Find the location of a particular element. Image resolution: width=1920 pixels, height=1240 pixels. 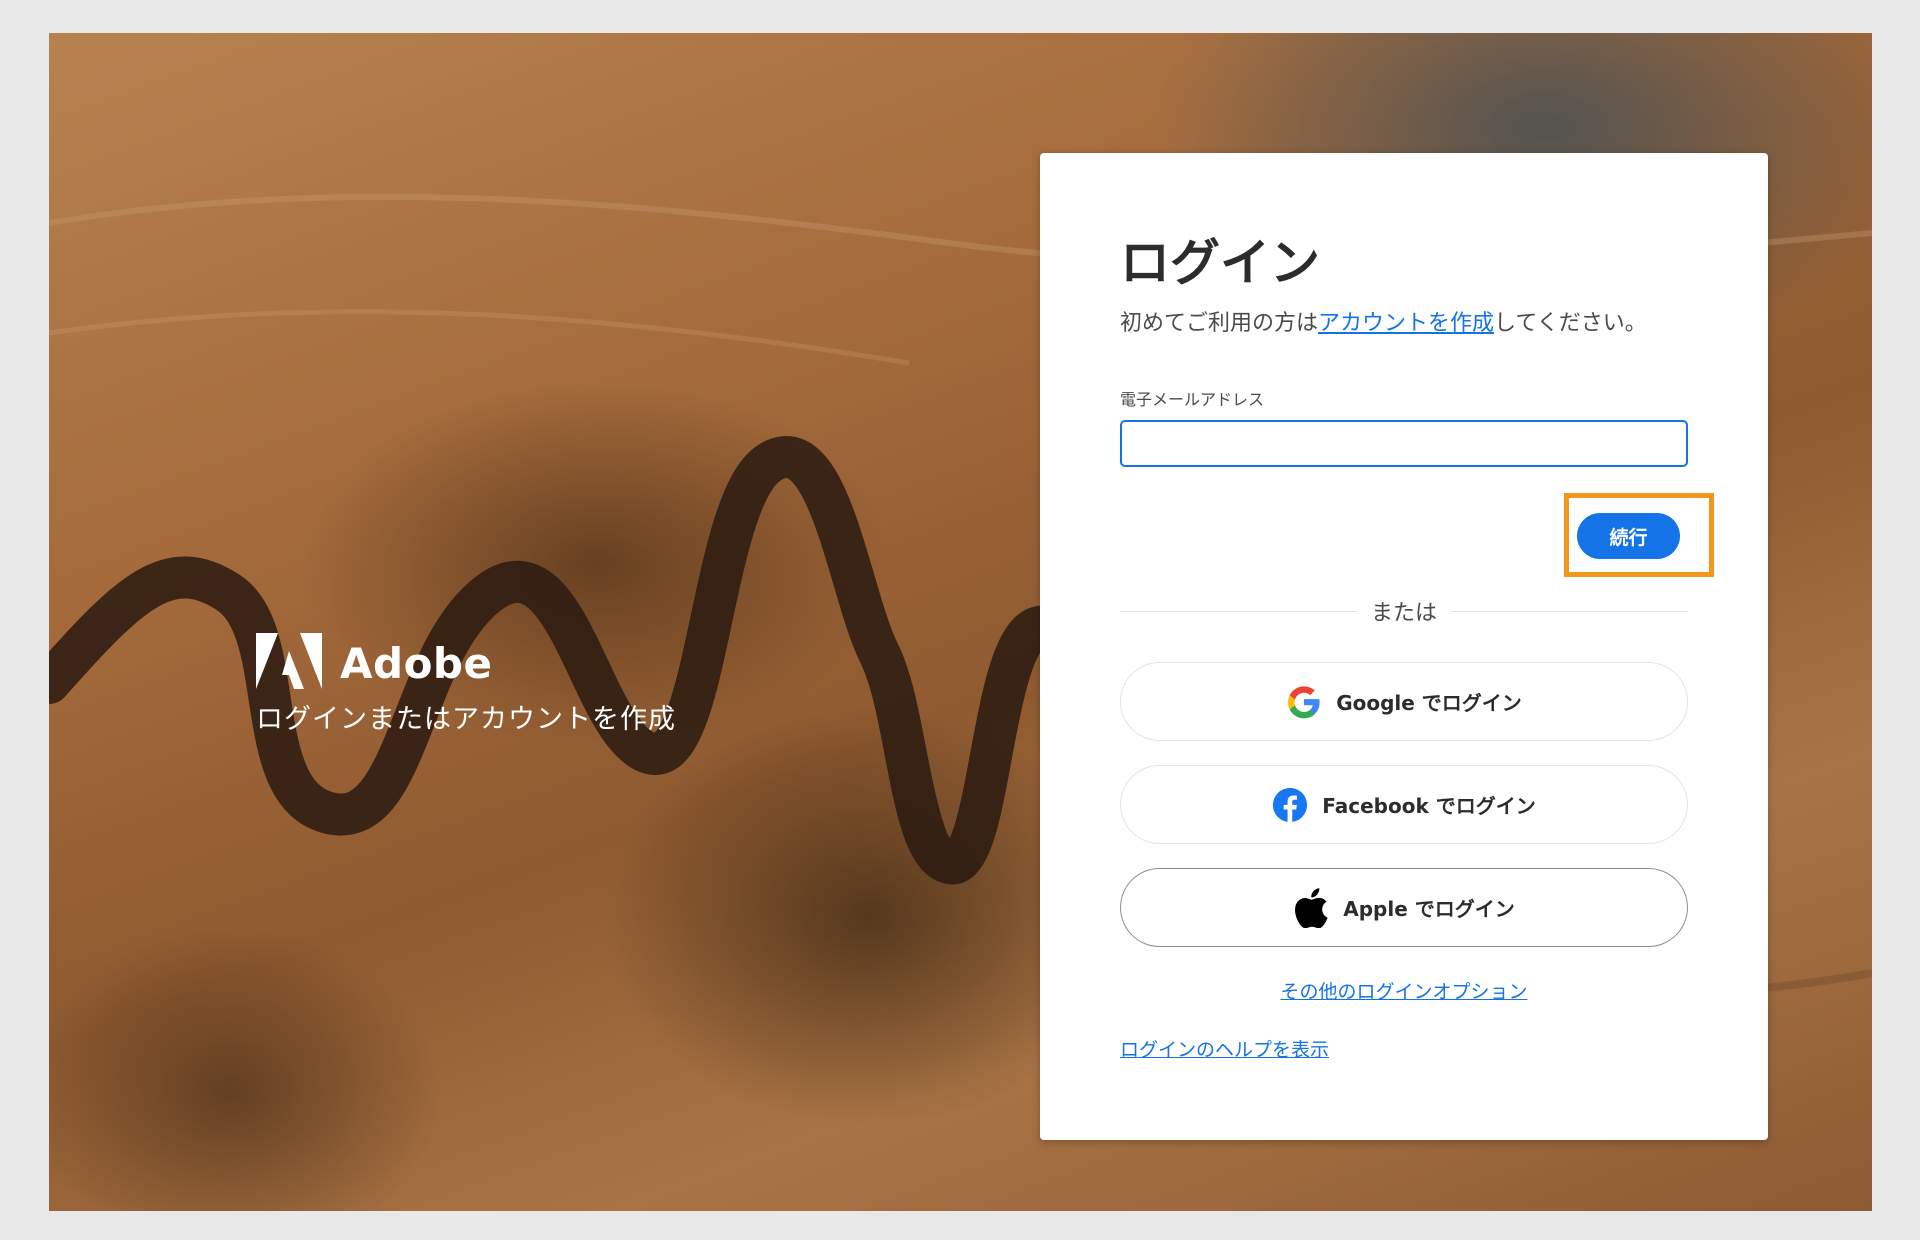

brand-block: Adobe ログインまたはアカウントを作成 is located at coordinates (466, 684).